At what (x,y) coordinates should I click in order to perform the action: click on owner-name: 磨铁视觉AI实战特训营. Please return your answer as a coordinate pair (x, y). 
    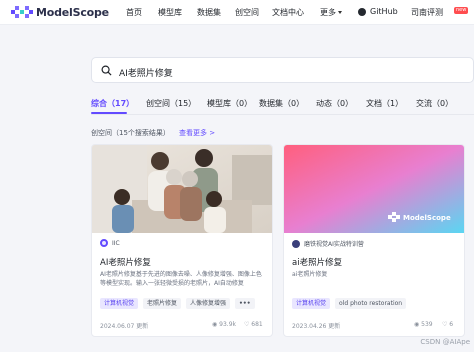
    Looking at the image, I should click on (334, 244).